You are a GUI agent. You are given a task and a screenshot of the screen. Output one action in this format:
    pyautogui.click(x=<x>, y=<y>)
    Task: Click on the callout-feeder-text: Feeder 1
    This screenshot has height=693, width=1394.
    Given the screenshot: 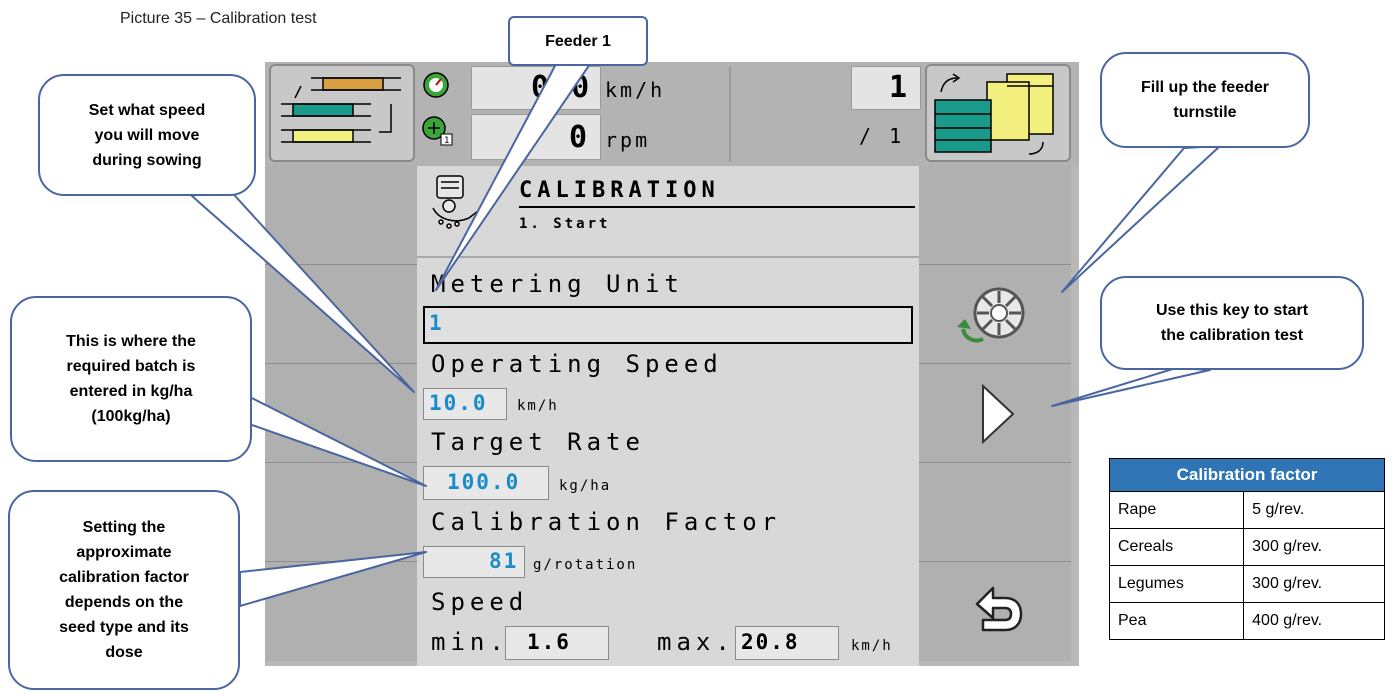 What is the action you would take?
    pyautogui.click(x=578, y=41)
    